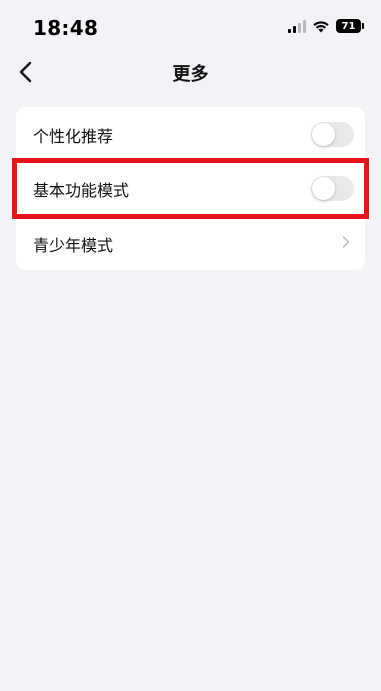  What do you see at coordinates (73, 245) in the screenshot?
I see `row-label: 青少年模式` at bounding box center [73, 245].